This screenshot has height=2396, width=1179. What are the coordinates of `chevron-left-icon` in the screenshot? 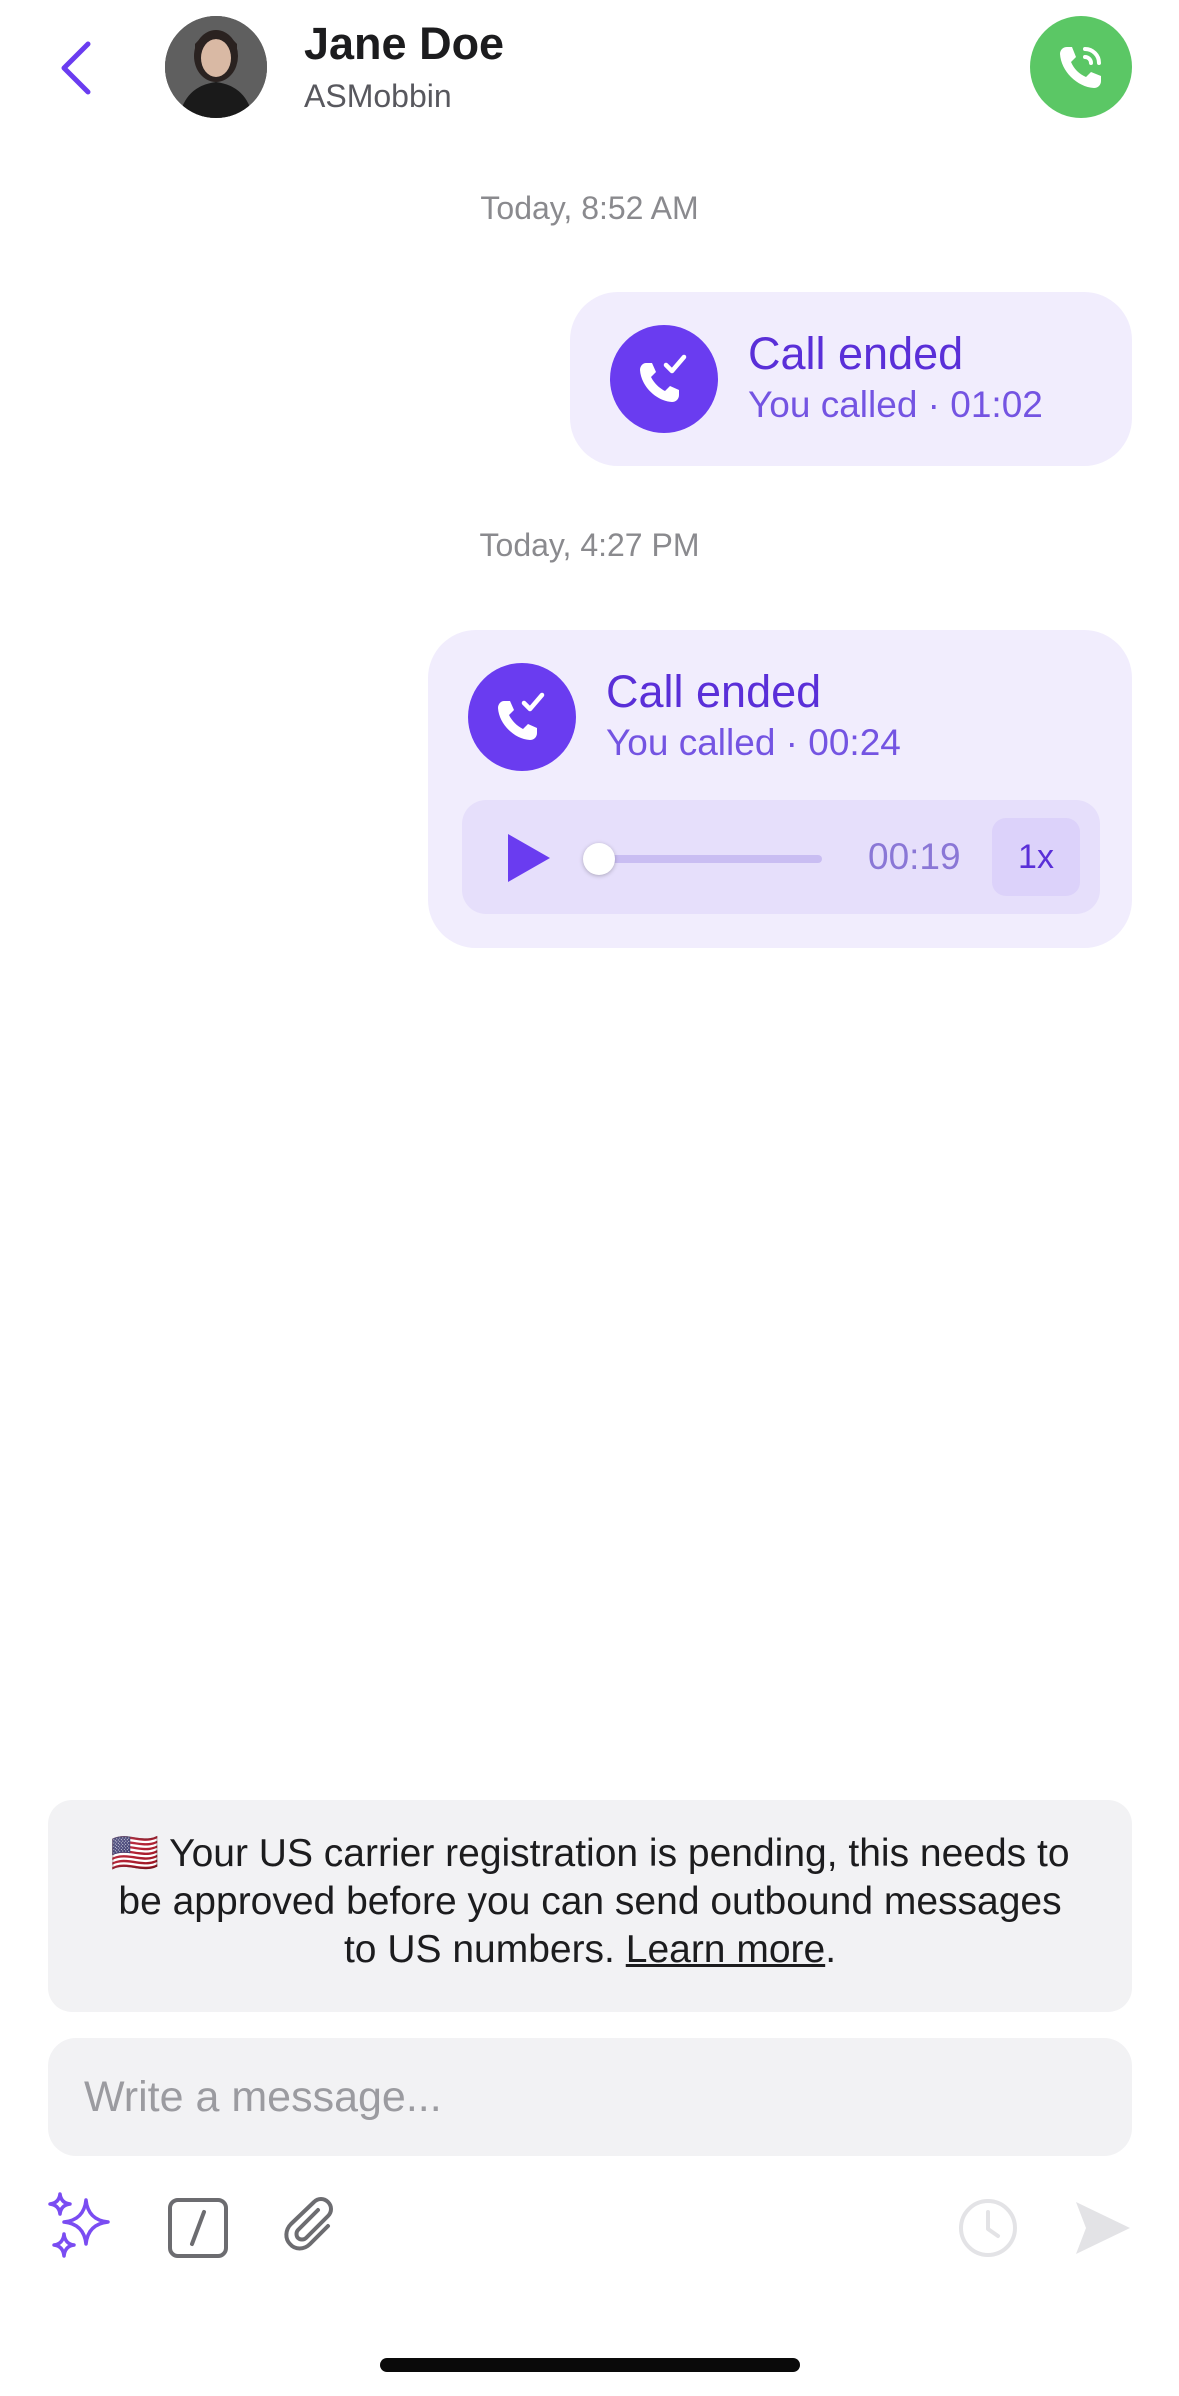 It's located at (76, 68).